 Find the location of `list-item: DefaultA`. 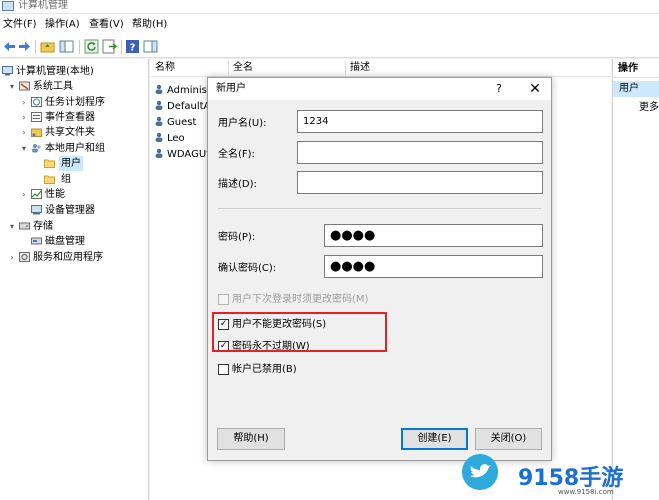

list-item: DefaultA is located at coordinates (182, 106).